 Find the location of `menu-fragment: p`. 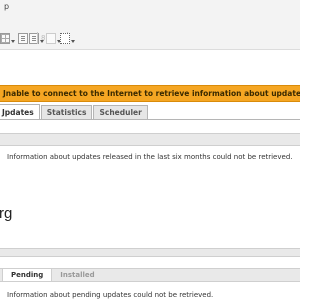

menu-fragment: p is located at coordinates (6, 6).